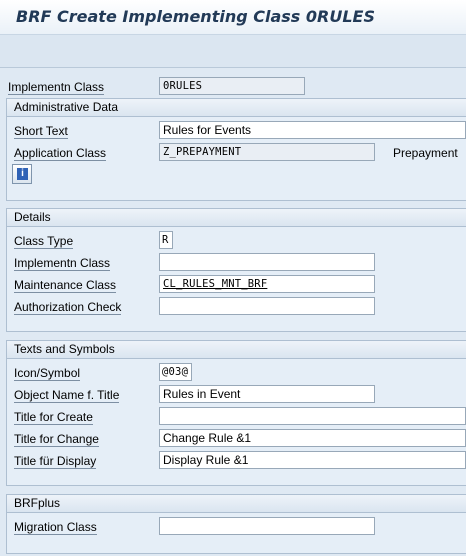 This screenshot has height=556, width=466. I want to click on info-button: i, so click(22, 174).